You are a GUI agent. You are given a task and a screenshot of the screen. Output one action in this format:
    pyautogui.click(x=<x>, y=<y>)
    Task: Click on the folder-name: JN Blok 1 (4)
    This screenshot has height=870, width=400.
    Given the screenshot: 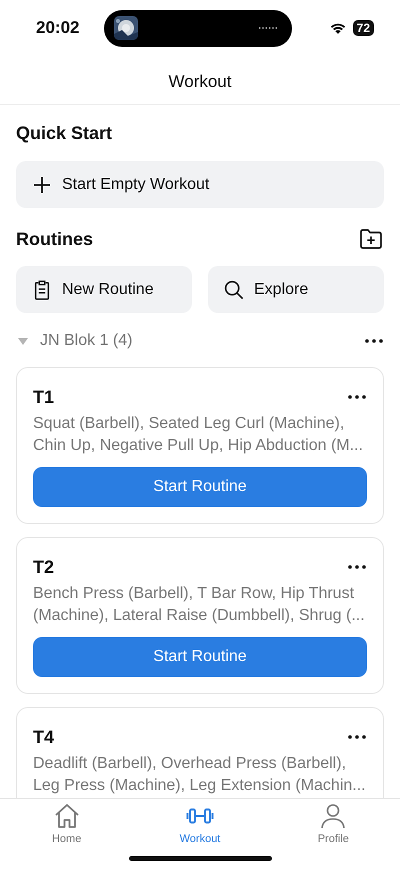 What is the action you would take?
    pyautogui.click(x=86, y=341)
    